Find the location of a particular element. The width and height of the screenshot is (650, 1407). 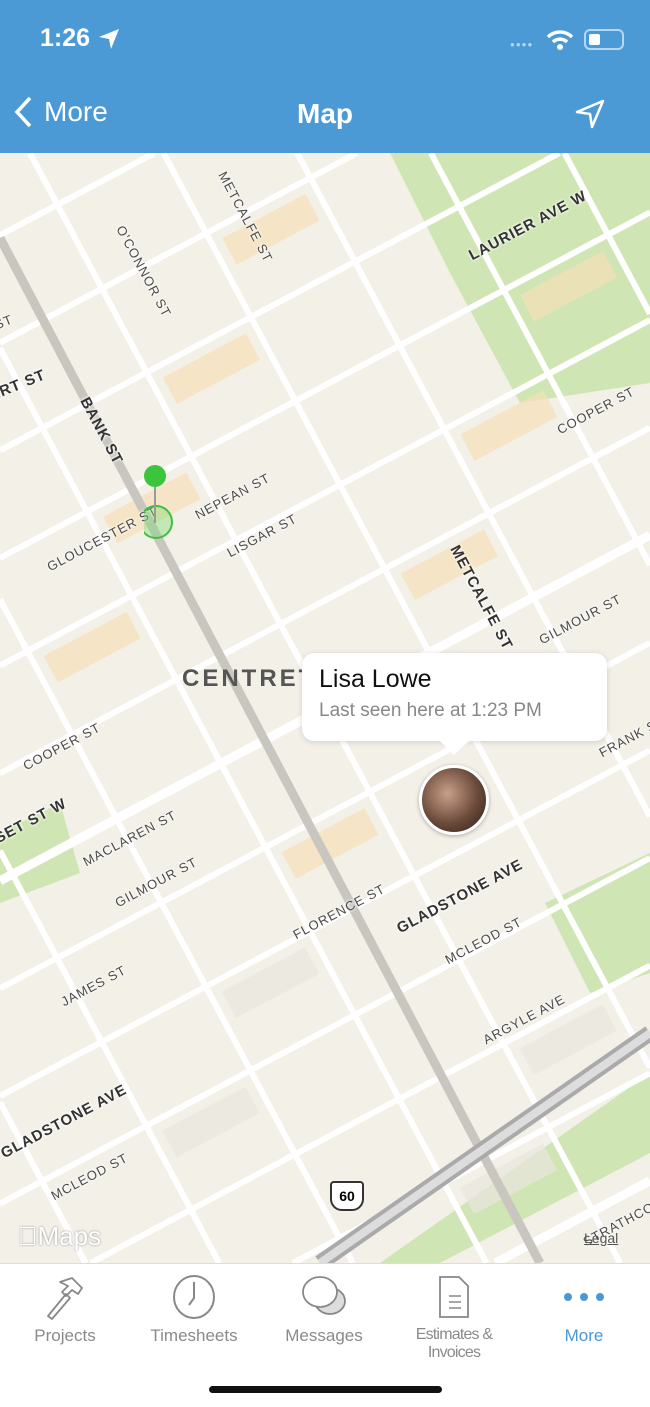

chat-bubbles-icon is located at coordinates (324, 1295).